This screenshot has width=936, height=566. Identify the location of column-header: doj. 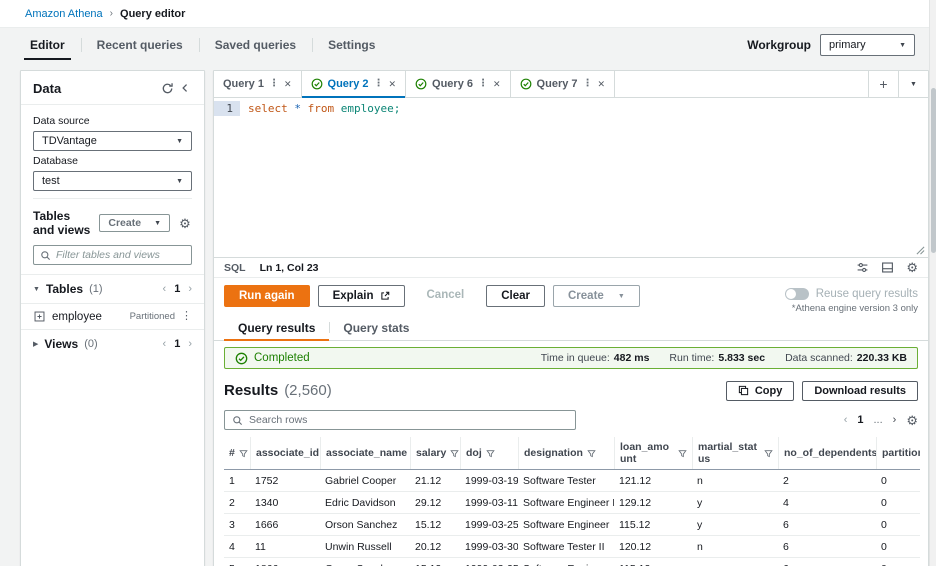
(489, 453).